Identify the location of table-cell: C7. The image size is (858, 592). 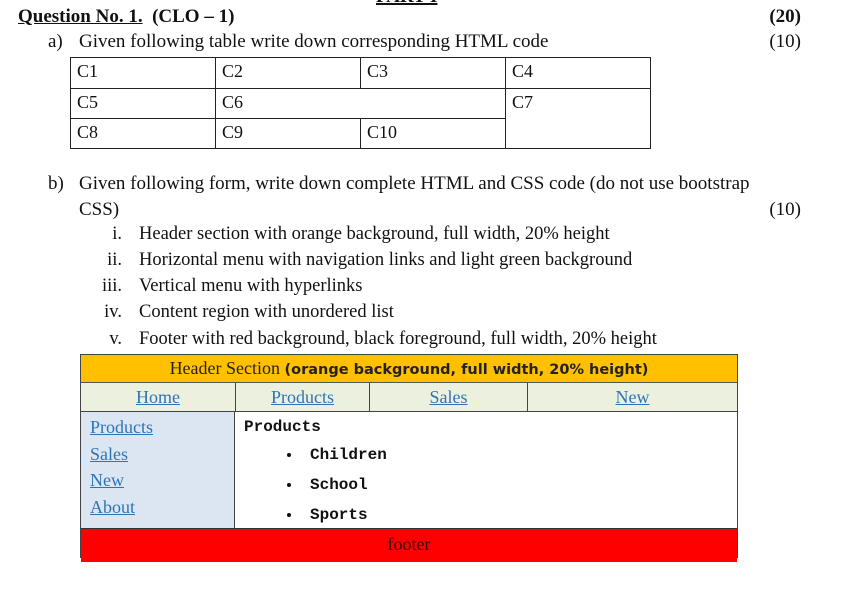
(578, 118).